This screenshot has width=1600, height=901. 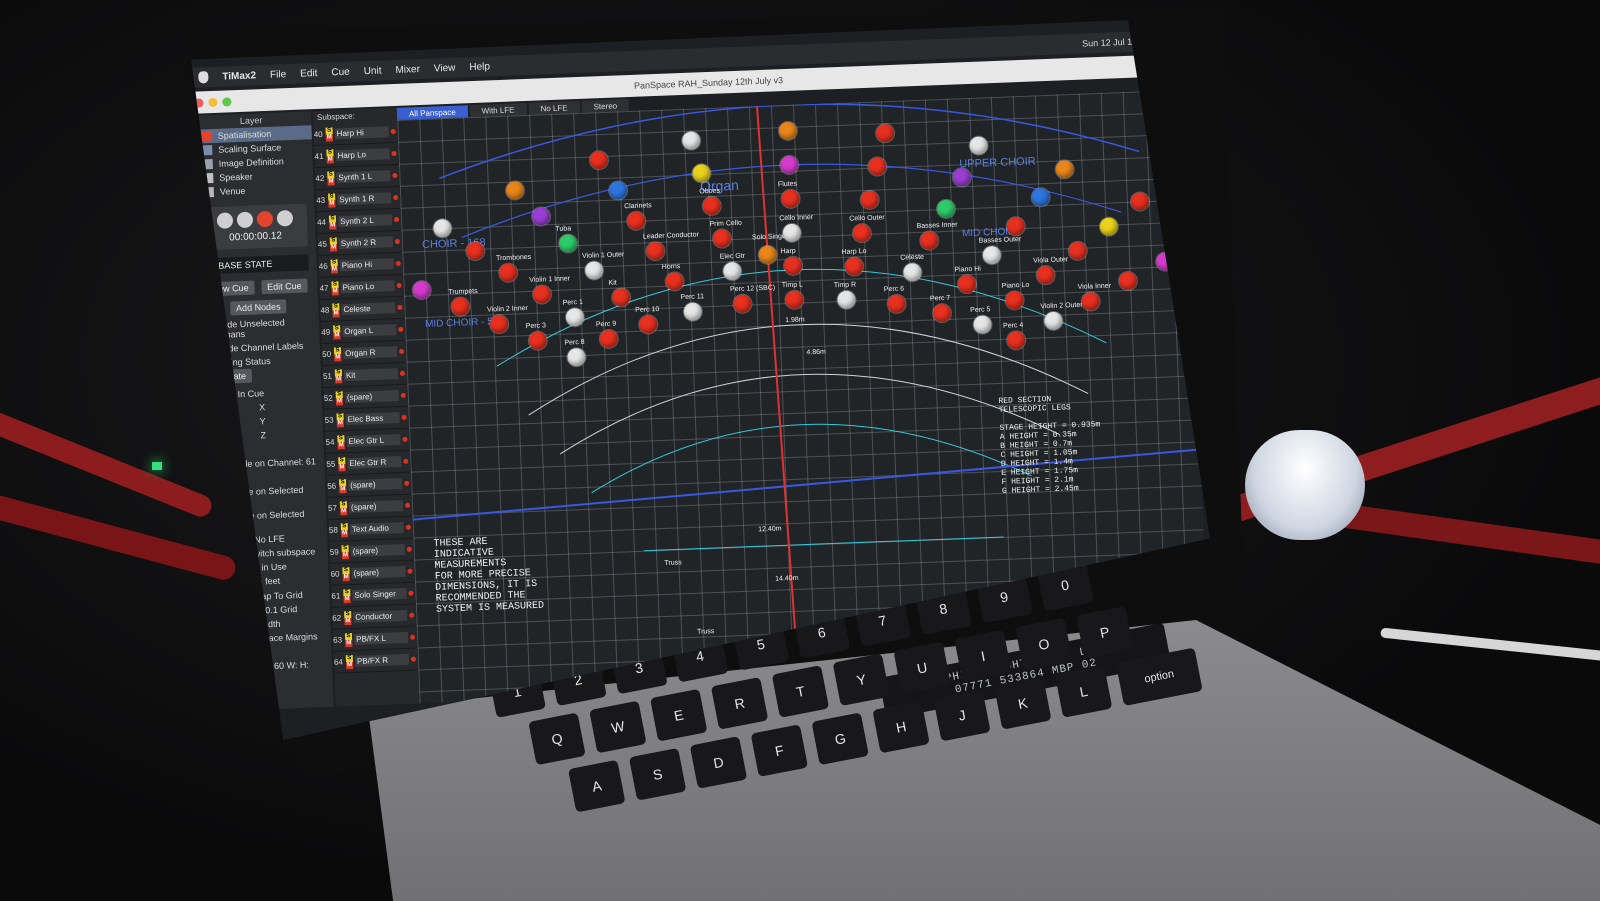 I want to click on rewind-icon, so click(x=225, y=220).